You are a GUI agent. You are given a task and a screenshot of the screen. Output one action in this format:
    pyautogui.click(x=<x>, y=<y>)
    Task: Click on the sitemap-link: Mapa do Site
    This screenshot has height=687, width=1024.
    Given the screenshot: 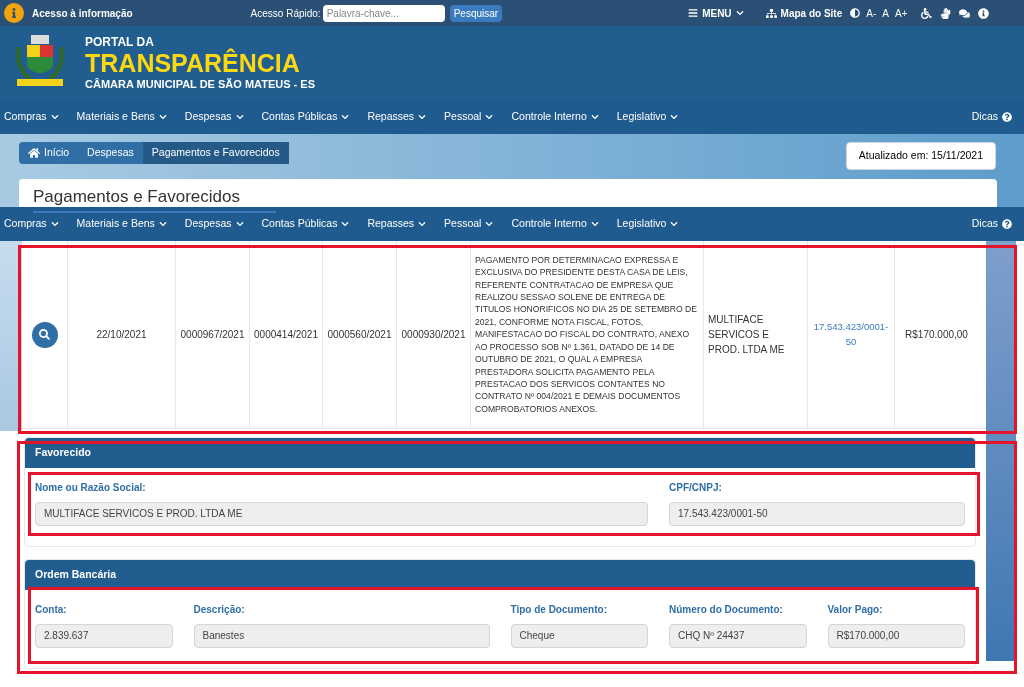 What is the action you would take?
    pyautogui.click(x=804, y=13)
    